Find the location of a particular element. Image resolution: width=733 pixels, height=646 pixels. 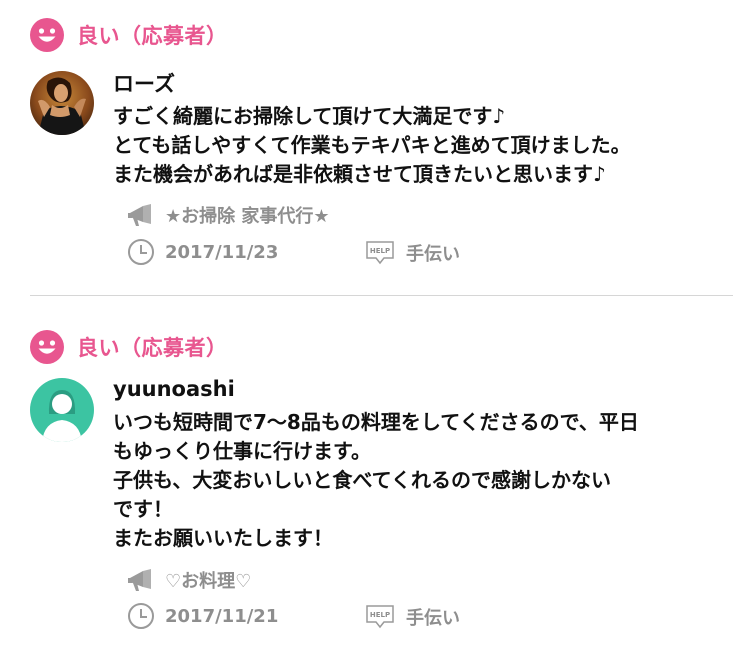

comment-line: です！ is located at coordinates (143, 509).